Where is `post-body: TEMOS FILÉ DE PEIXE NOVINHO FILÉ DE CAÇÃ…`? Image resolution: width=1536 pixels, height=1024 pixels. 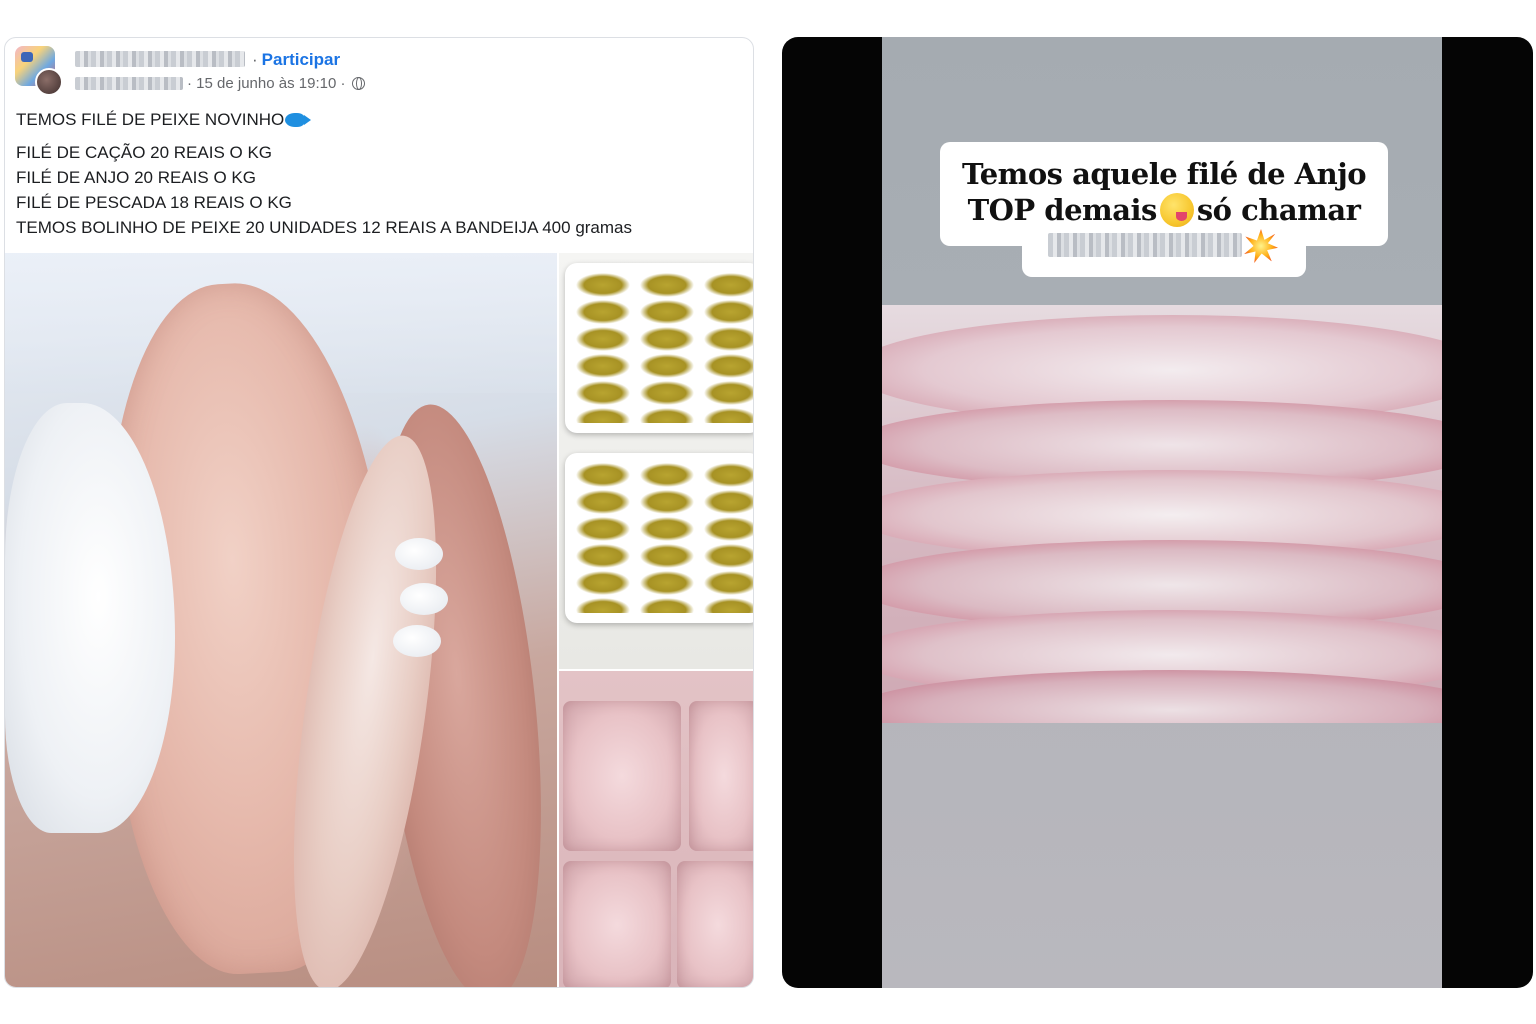
post-body: TEMOS FILÉ DE PEIXE NOVINHO FILÉ DE CAÇÃ… is located at coordinates (376, 173).